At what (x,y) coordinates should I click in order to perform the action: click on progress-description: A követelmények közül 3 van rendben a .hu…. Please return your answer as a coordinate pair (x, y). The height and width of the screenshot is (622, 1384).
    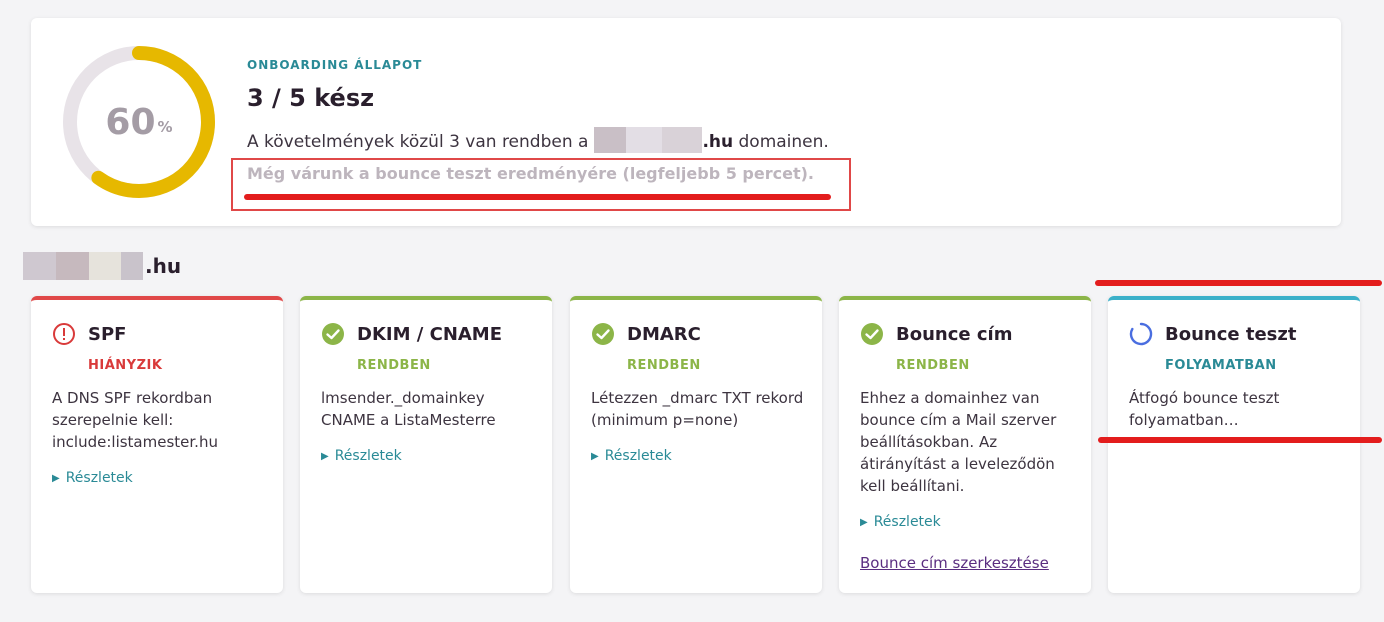
    Looking at the image, I should click on (538, 140).